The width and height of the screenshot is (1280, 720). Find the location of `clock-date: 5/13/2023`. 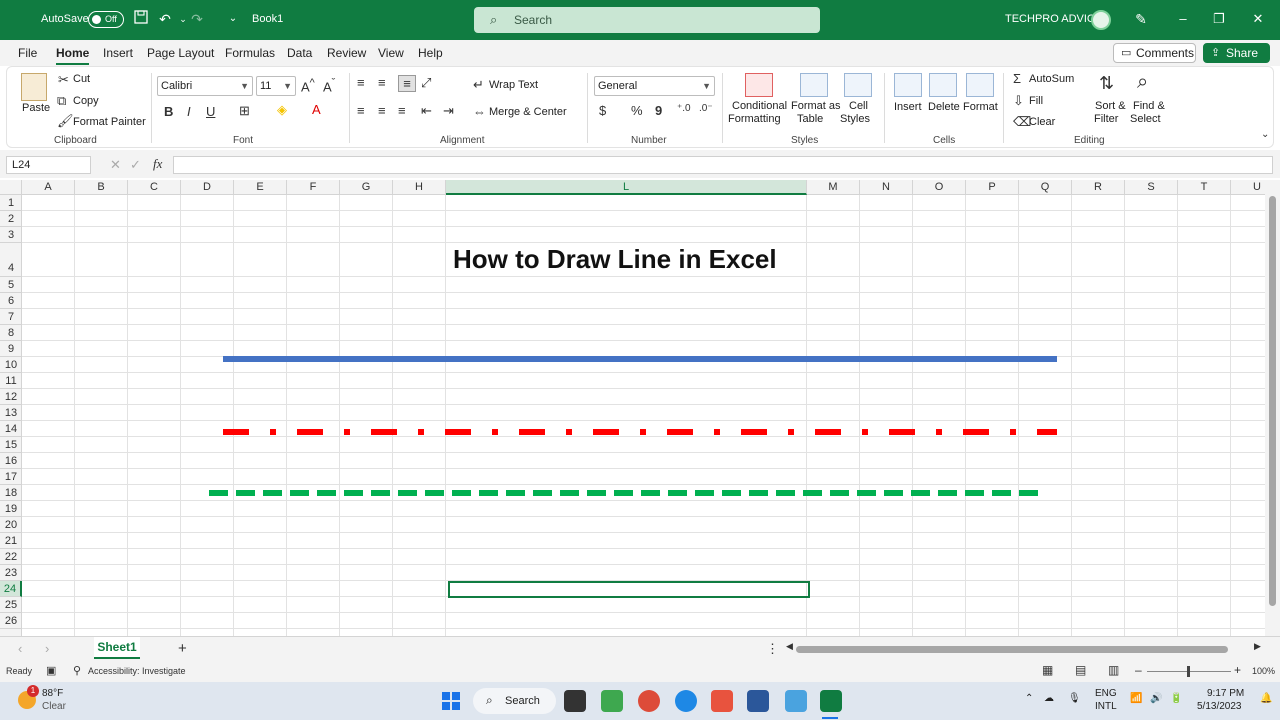

clock-date: 5/13/2023 is located at coordinates (1219, 706).